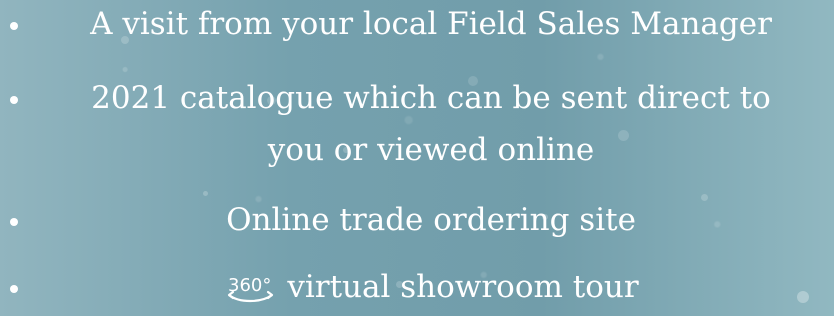 The image size is (834, 316). Describe the element at coordinates (431, 220) in the screenshot. I see `list-item-text: Online trade ordering site` at that location.